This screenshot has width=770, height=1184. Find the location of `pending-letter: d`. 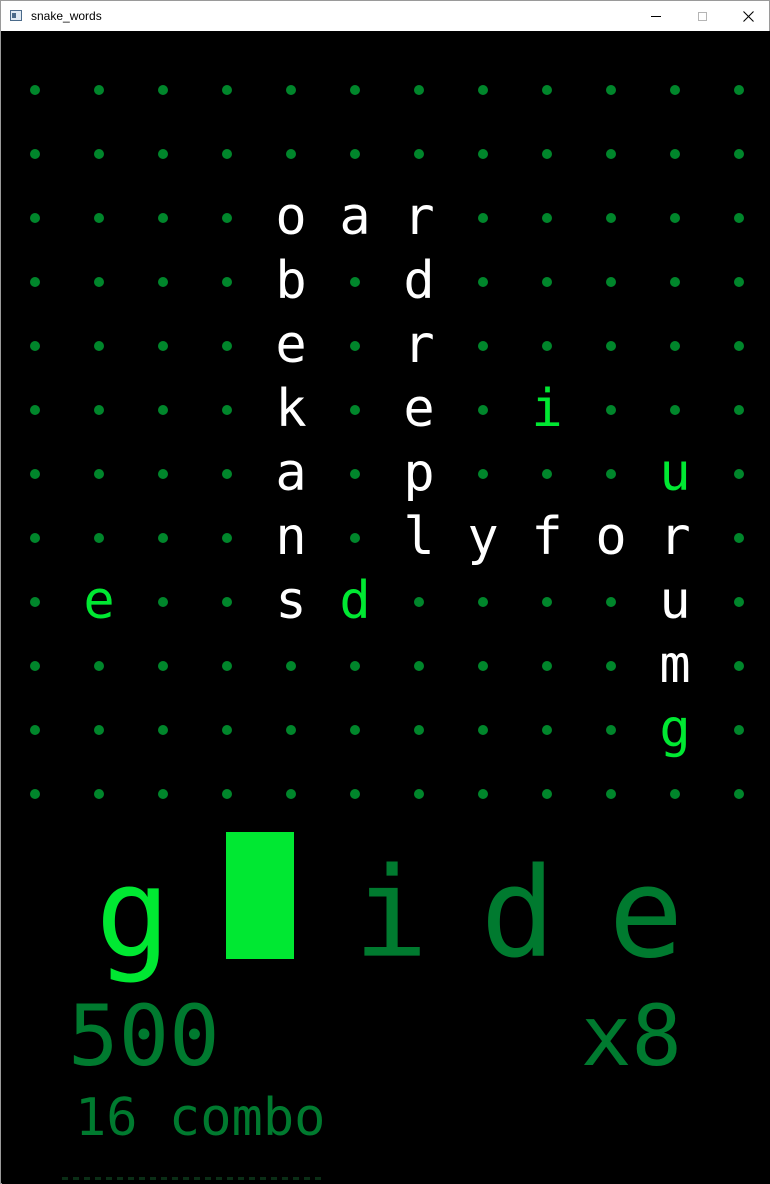

pending-letter: d is located at coordinates (518, 914).